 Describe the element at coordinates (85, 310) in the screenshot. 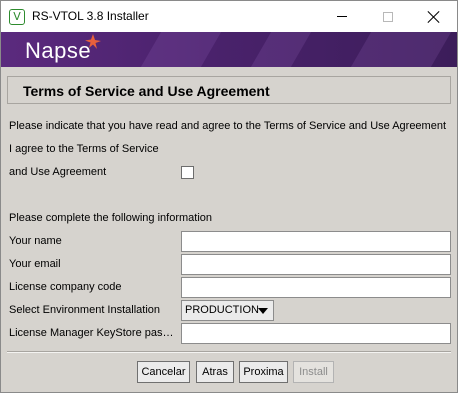

I see `environment-label: Select Environment Installation` at that location.